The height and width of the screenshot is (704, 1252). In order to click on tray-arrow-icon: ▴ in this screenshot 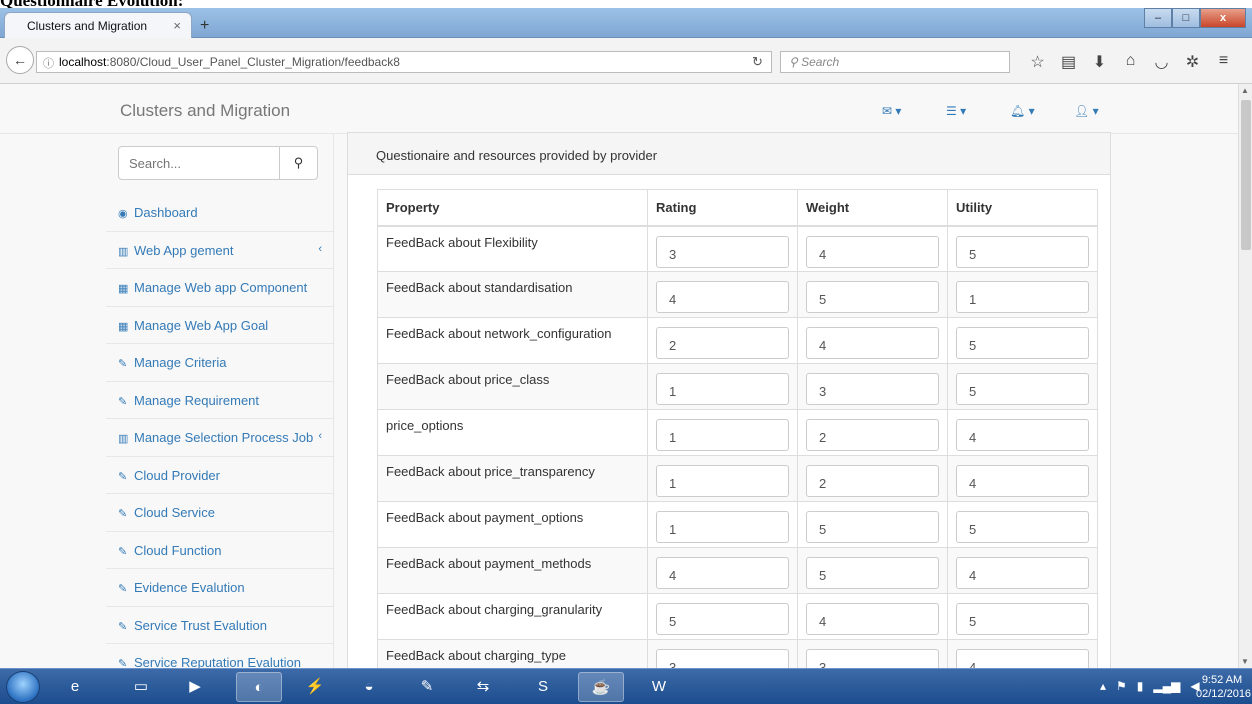, I will do `click(1103, 686)`.